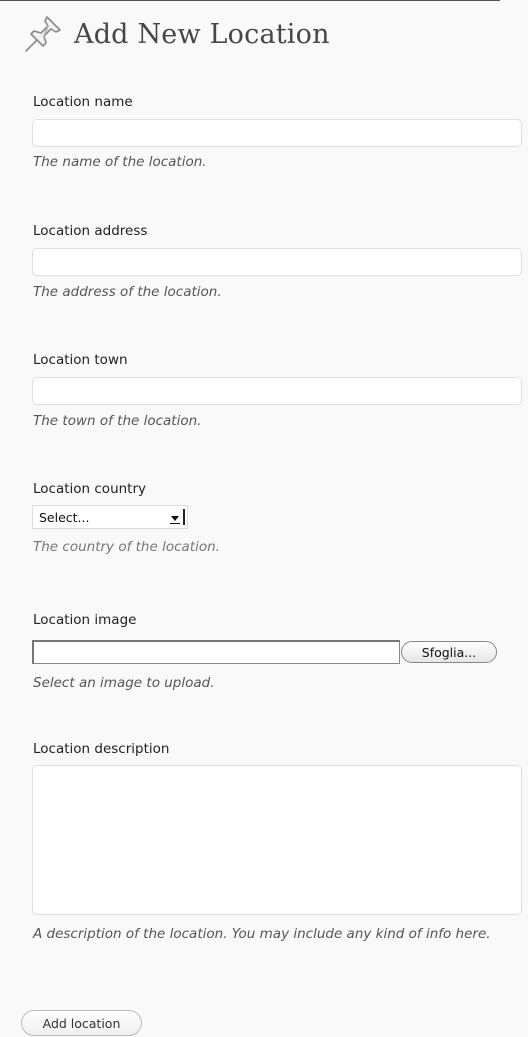  I want to click on location-country-hint: The country of the location., so click(126, 547).